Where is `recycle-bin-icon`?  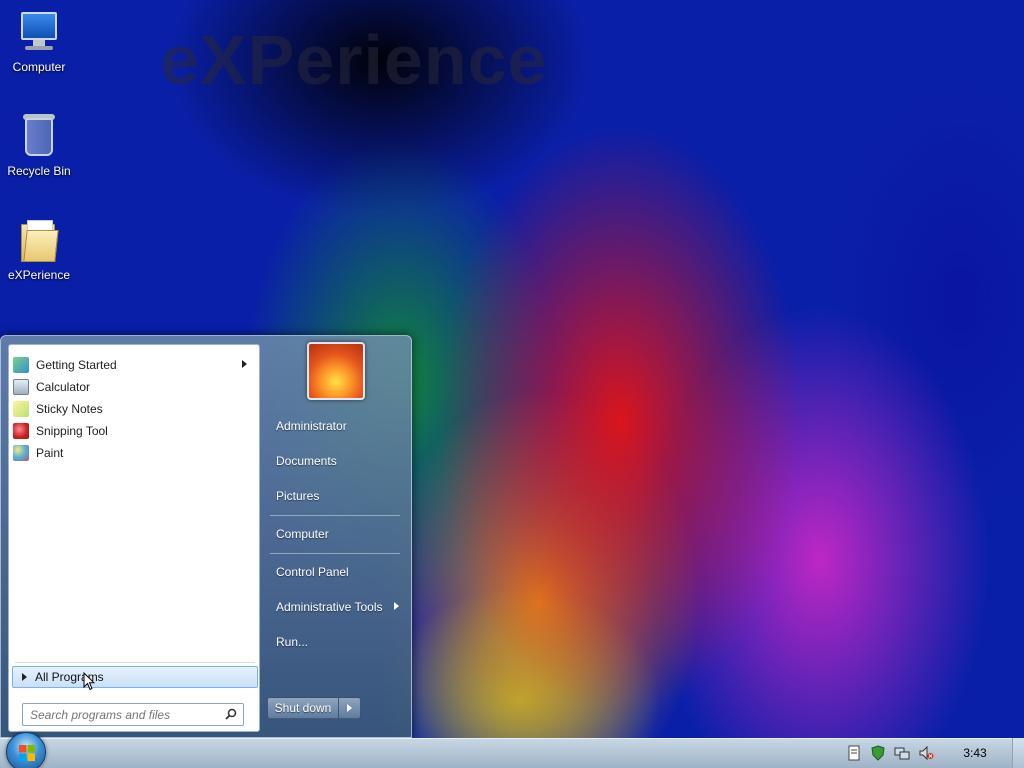 recycle-bin-icon is located at coordinates (39, 136).